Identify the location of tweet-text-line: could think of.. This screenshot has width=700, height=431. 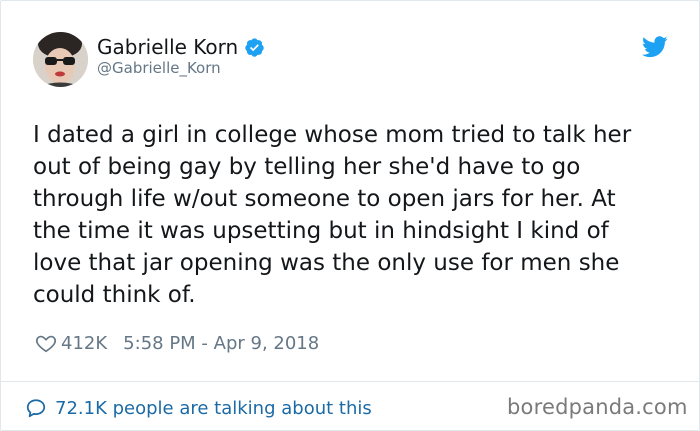
(114, 295).